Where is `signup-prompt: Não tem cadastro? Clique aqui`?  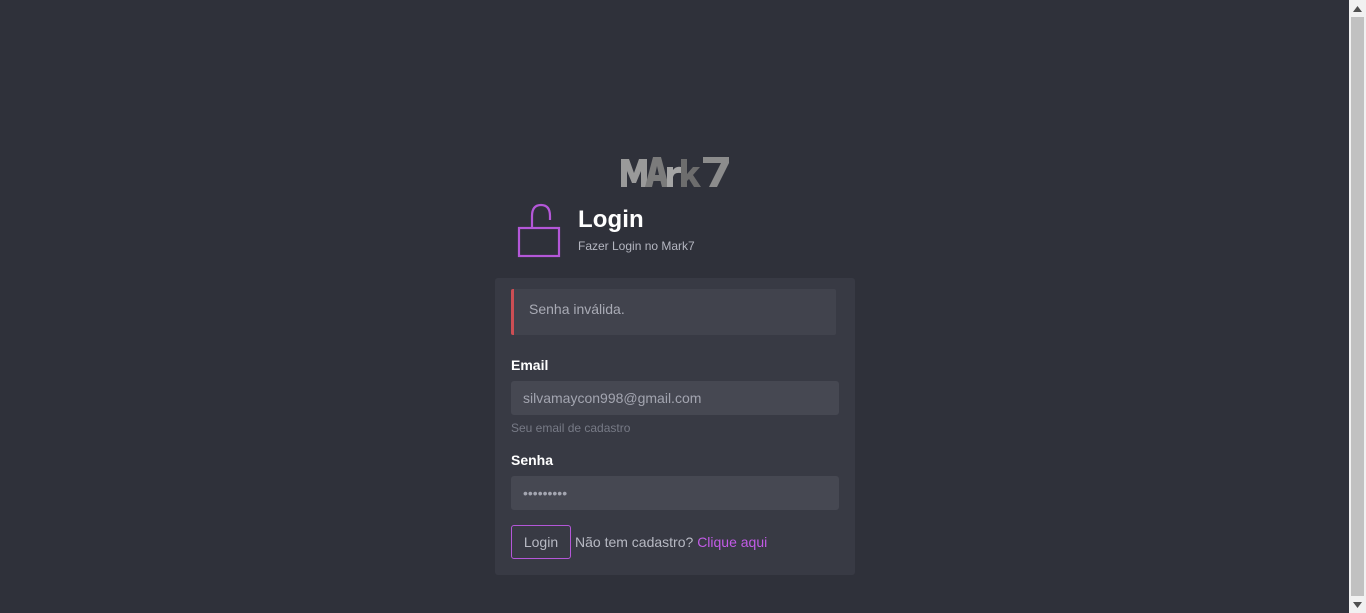
signup-prompt: Não tem cadastro? Clique aqui is located at coordinates (671, 542).